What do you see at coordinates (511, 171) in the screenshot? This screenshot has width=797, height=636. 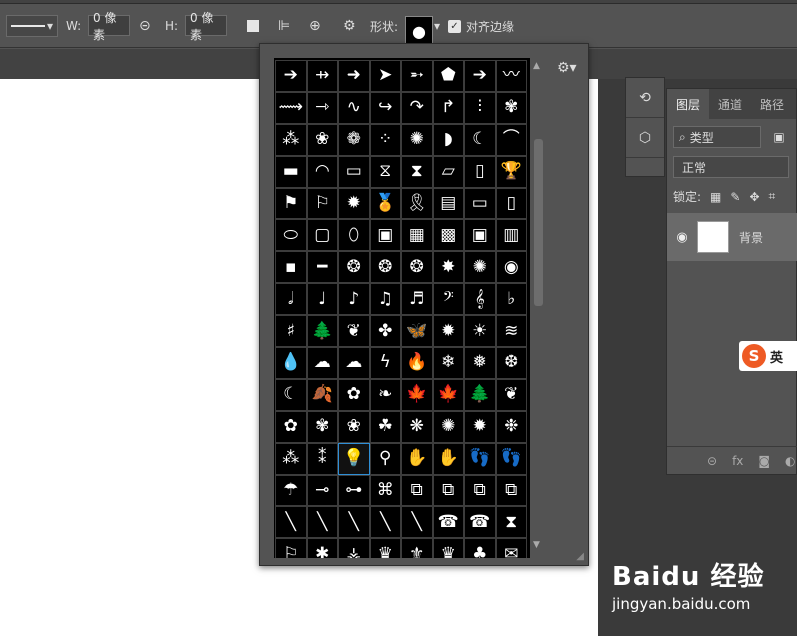 I see `shape-cell: 🏆` at bounding box center [511, 171].